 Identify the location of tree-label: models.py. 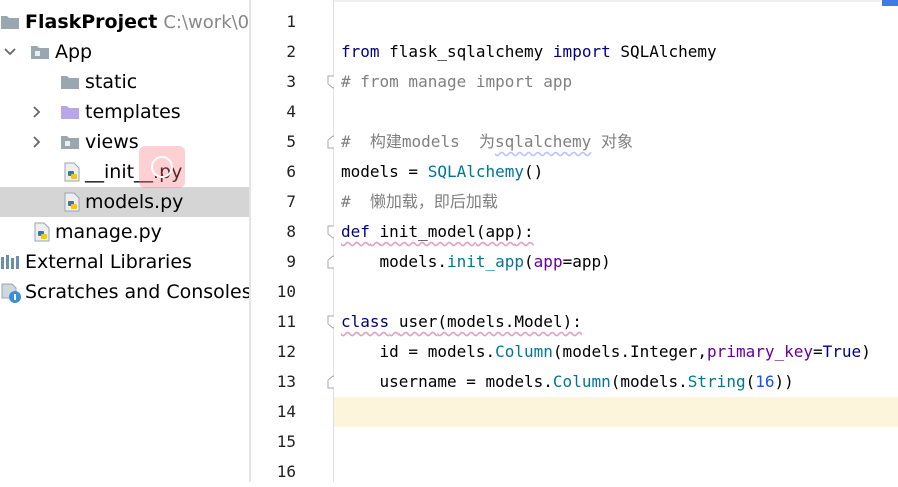
(134, 202).